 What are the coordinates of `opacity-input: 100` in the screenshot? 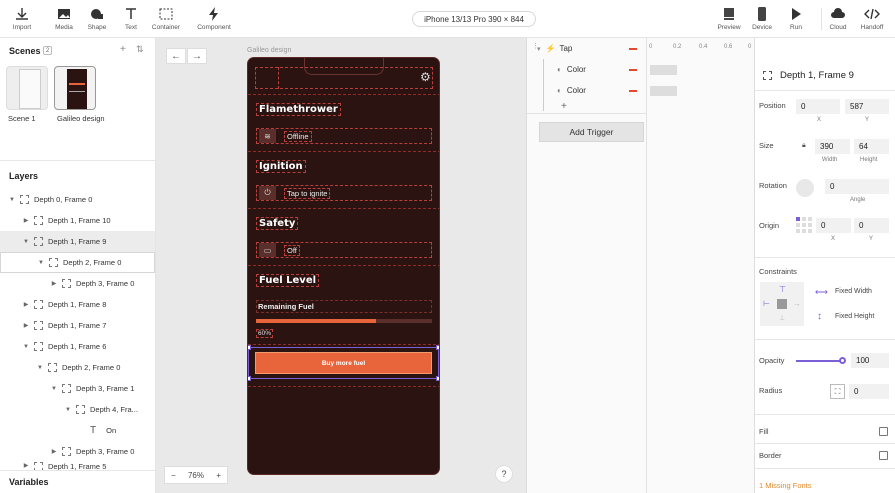 It's located at (870, 360).